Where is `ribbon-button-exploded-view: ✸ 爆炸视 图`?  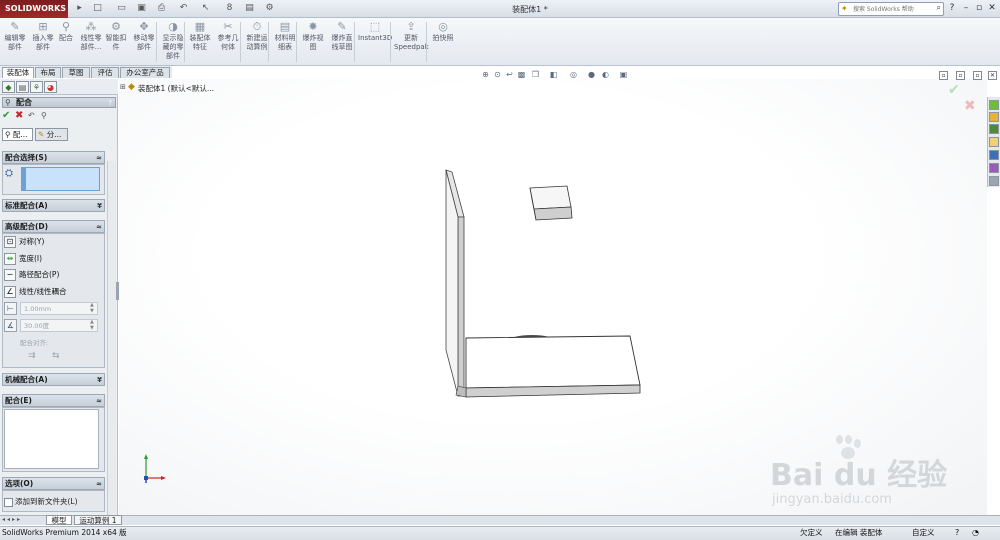 ribbon-button-exploded-view: ✸ 爆炸视 图 is located at coordinates (313, 42).